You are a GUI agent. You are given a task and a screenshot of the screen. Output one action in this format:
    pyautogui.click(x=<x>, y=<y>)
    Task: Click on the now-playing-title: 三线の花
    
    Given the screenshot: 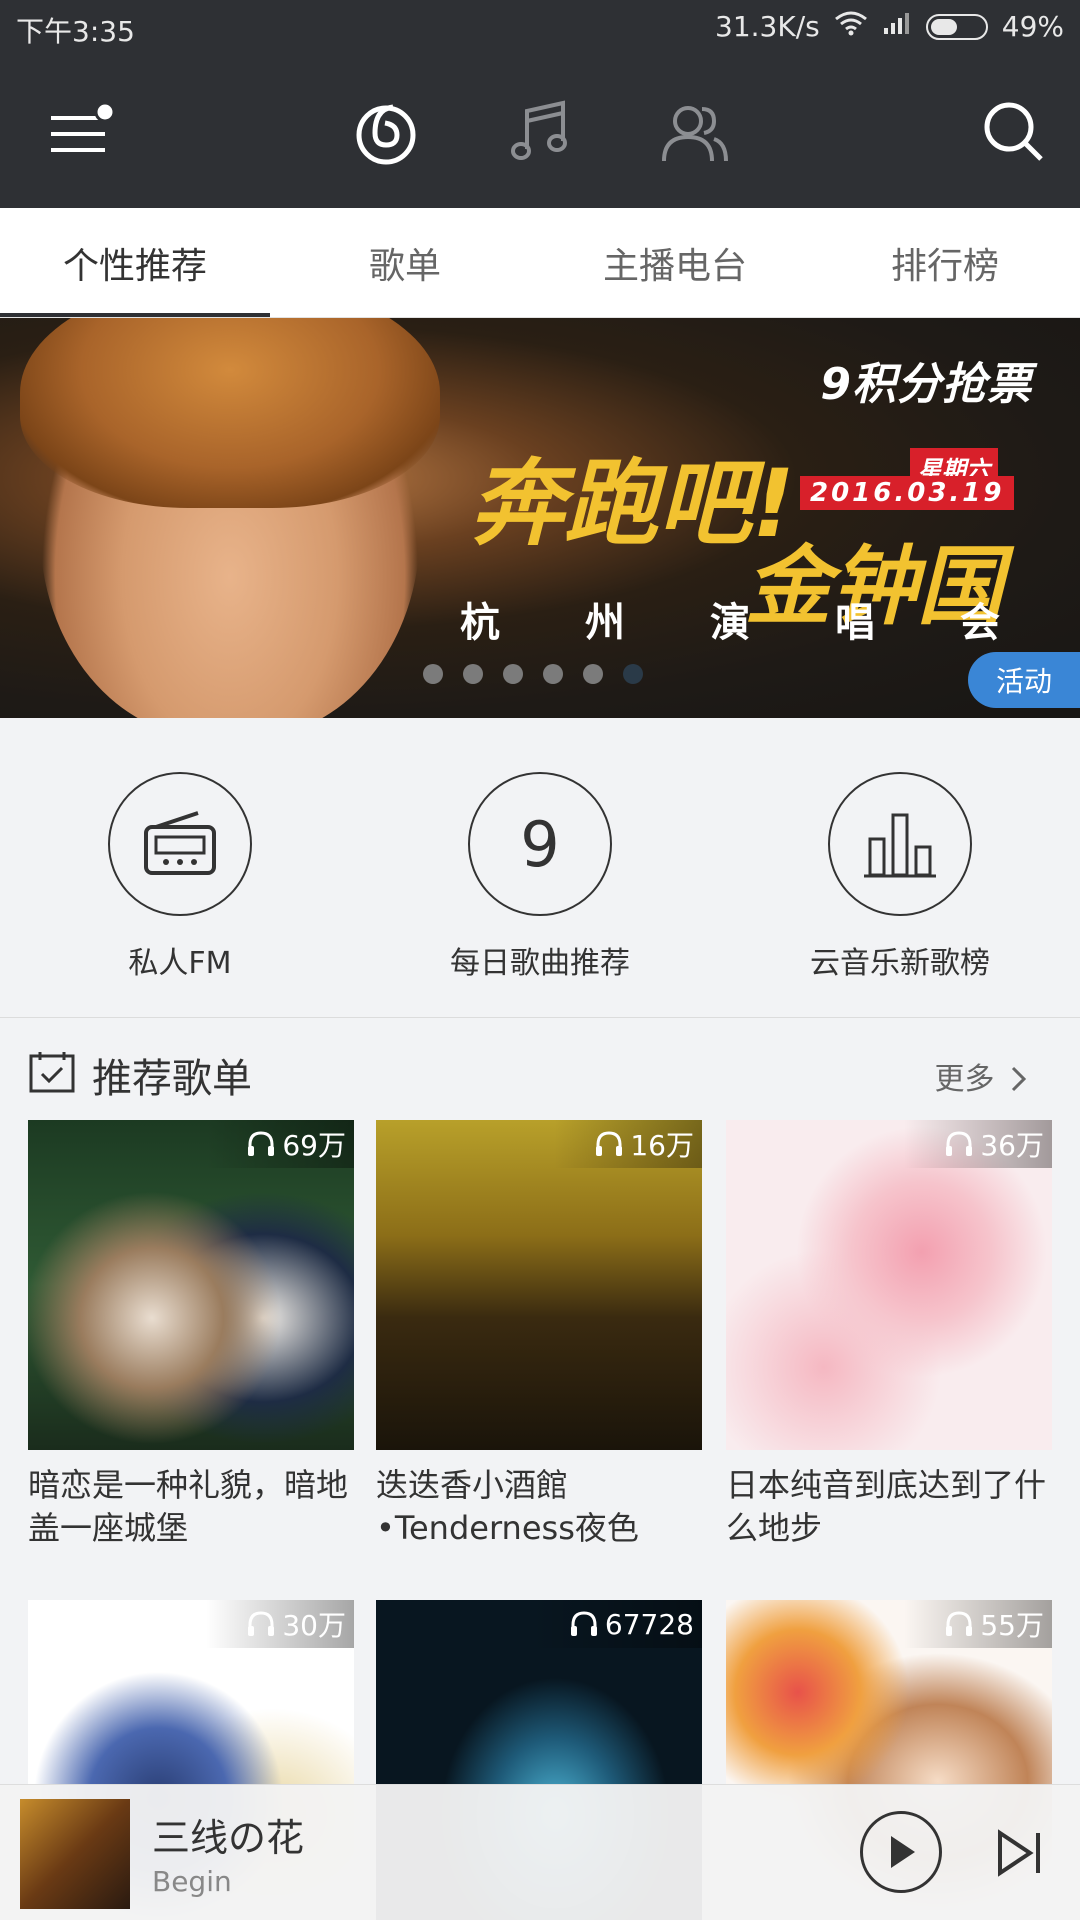 What is the action you would take?
    pyautogui.click(x=228, y=1838)
    